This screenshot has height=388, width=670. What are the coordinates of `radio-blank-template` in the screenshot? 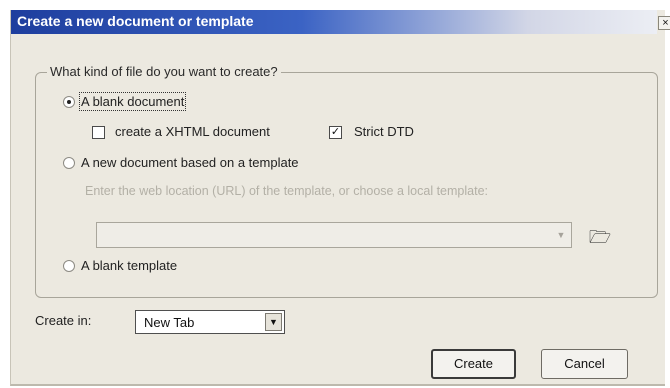 It's located at (69, 266).